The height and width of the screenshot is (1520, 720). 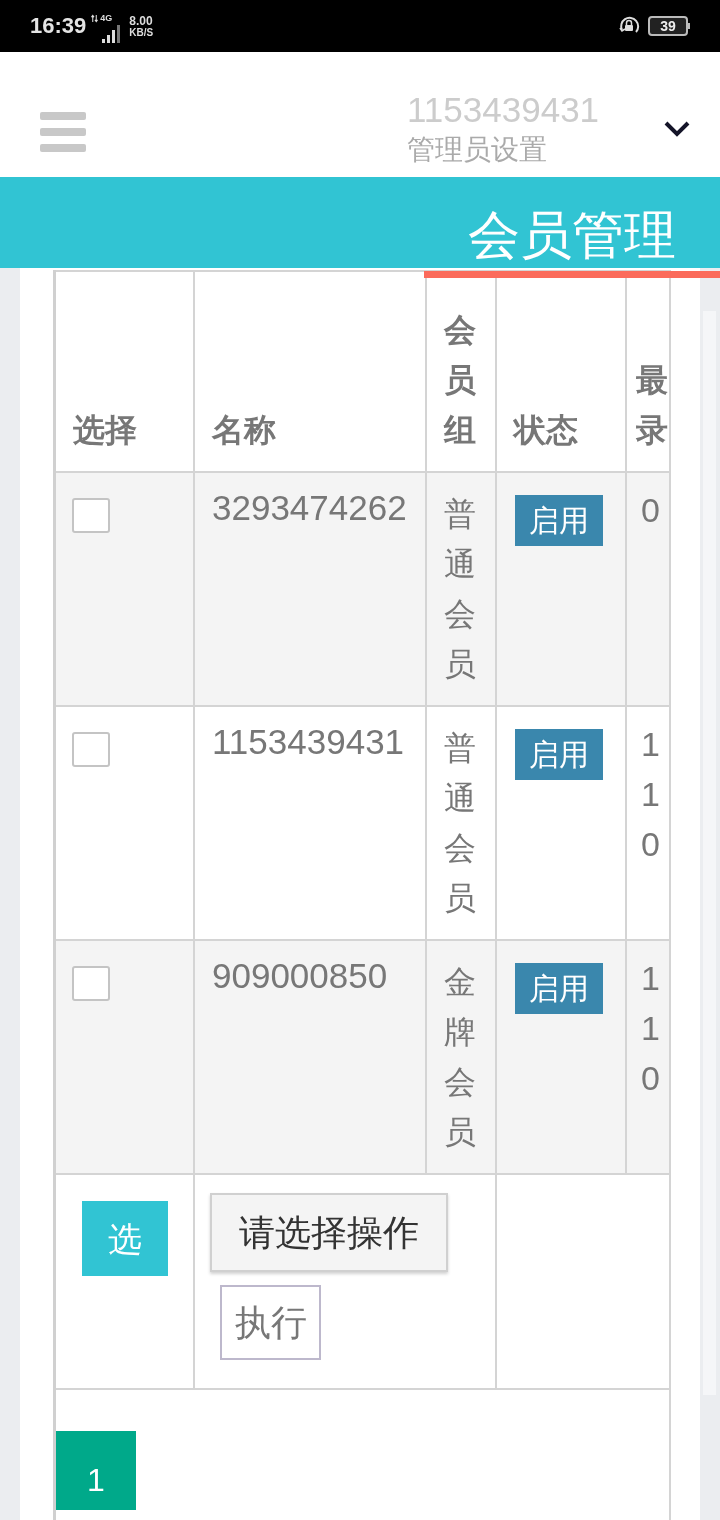 I want to click on column-header: 选择, so click(x=105, y=430).